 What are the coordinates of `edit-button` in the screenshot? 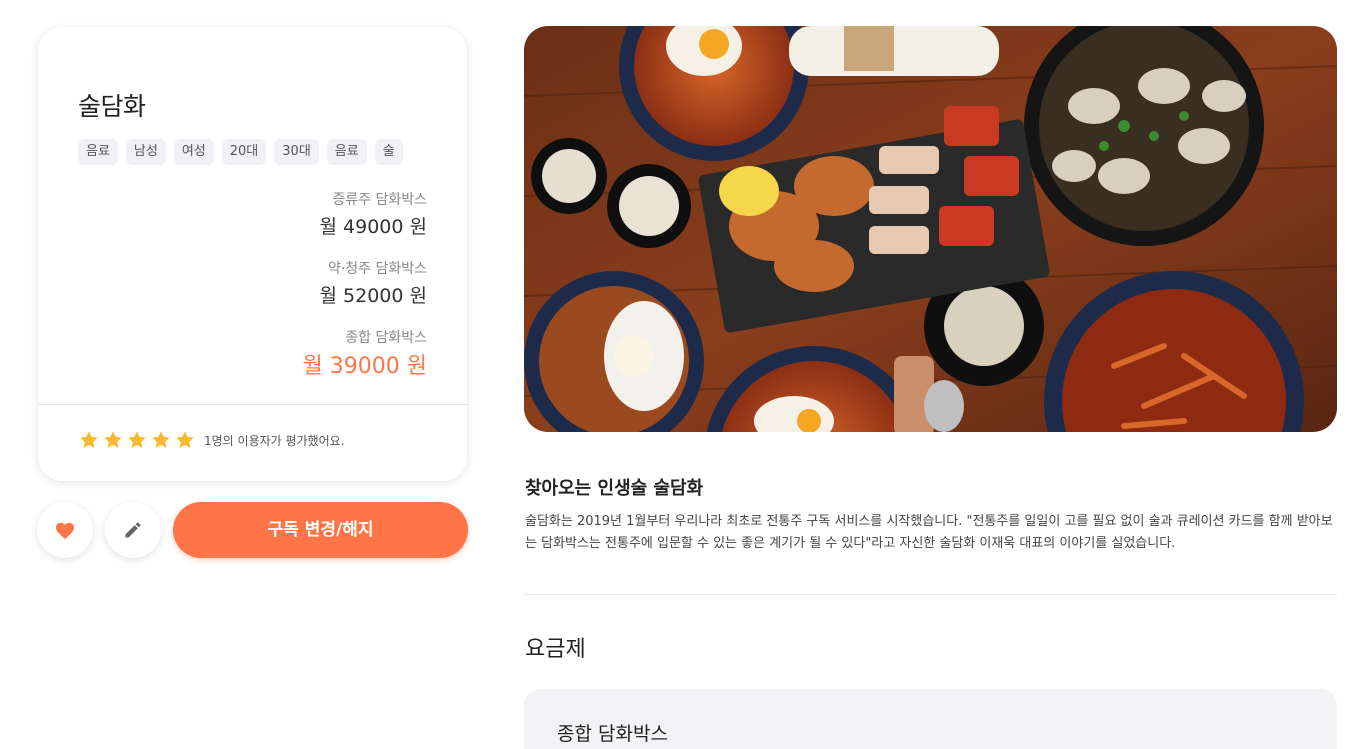 It's located at (133, 530).